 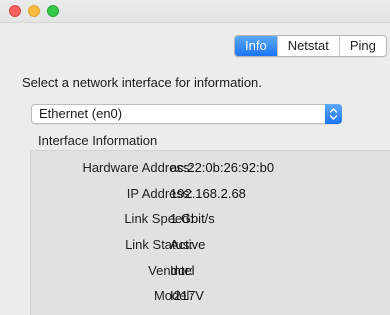 I want to click on info-row-hardware-address: Hardware Address: ac:22:0b:26:92:b0, so click(x=210, y=169).